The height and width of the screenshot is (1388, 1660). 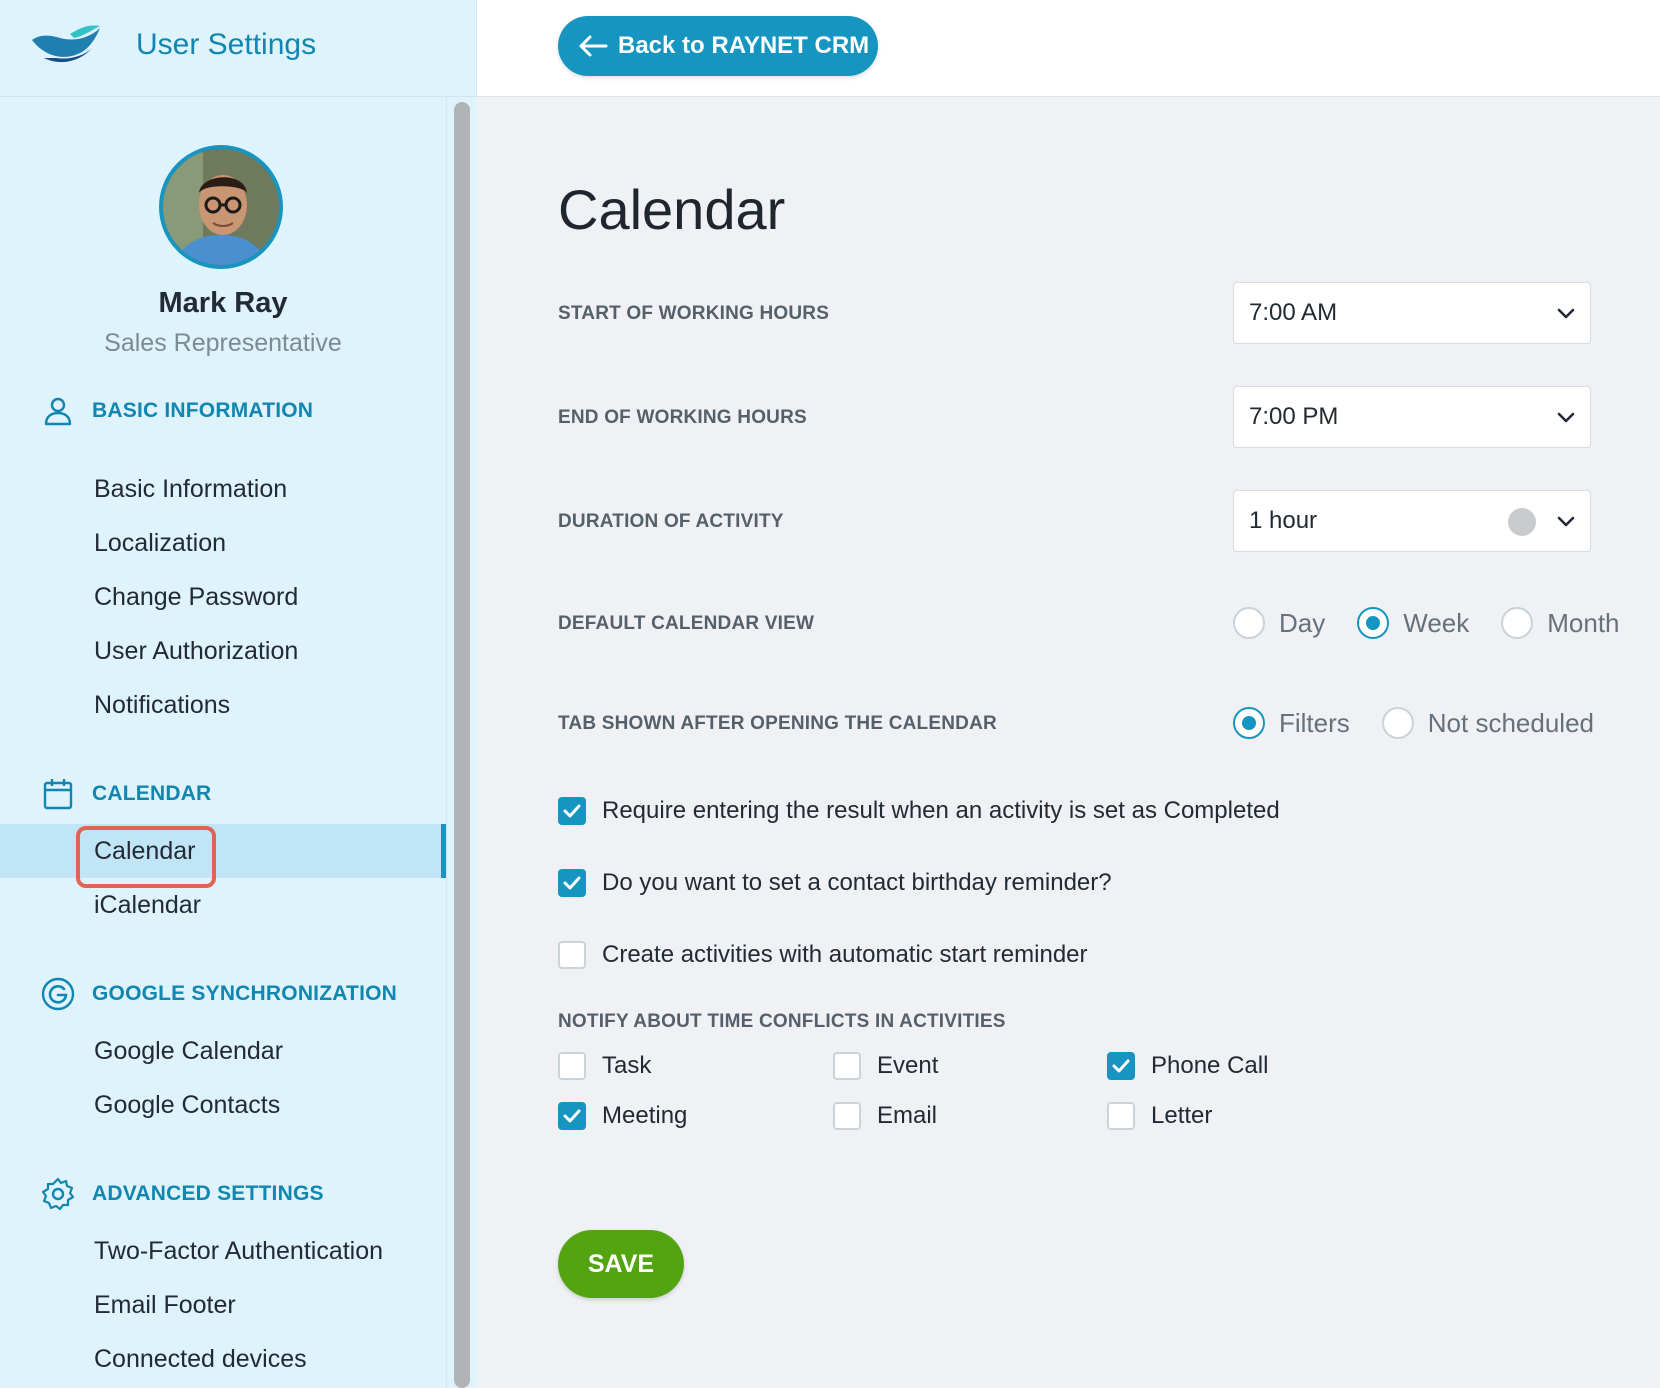 I want to click on sidebar-item-email-footer: Email Footer, so click(x=223, y=1305).